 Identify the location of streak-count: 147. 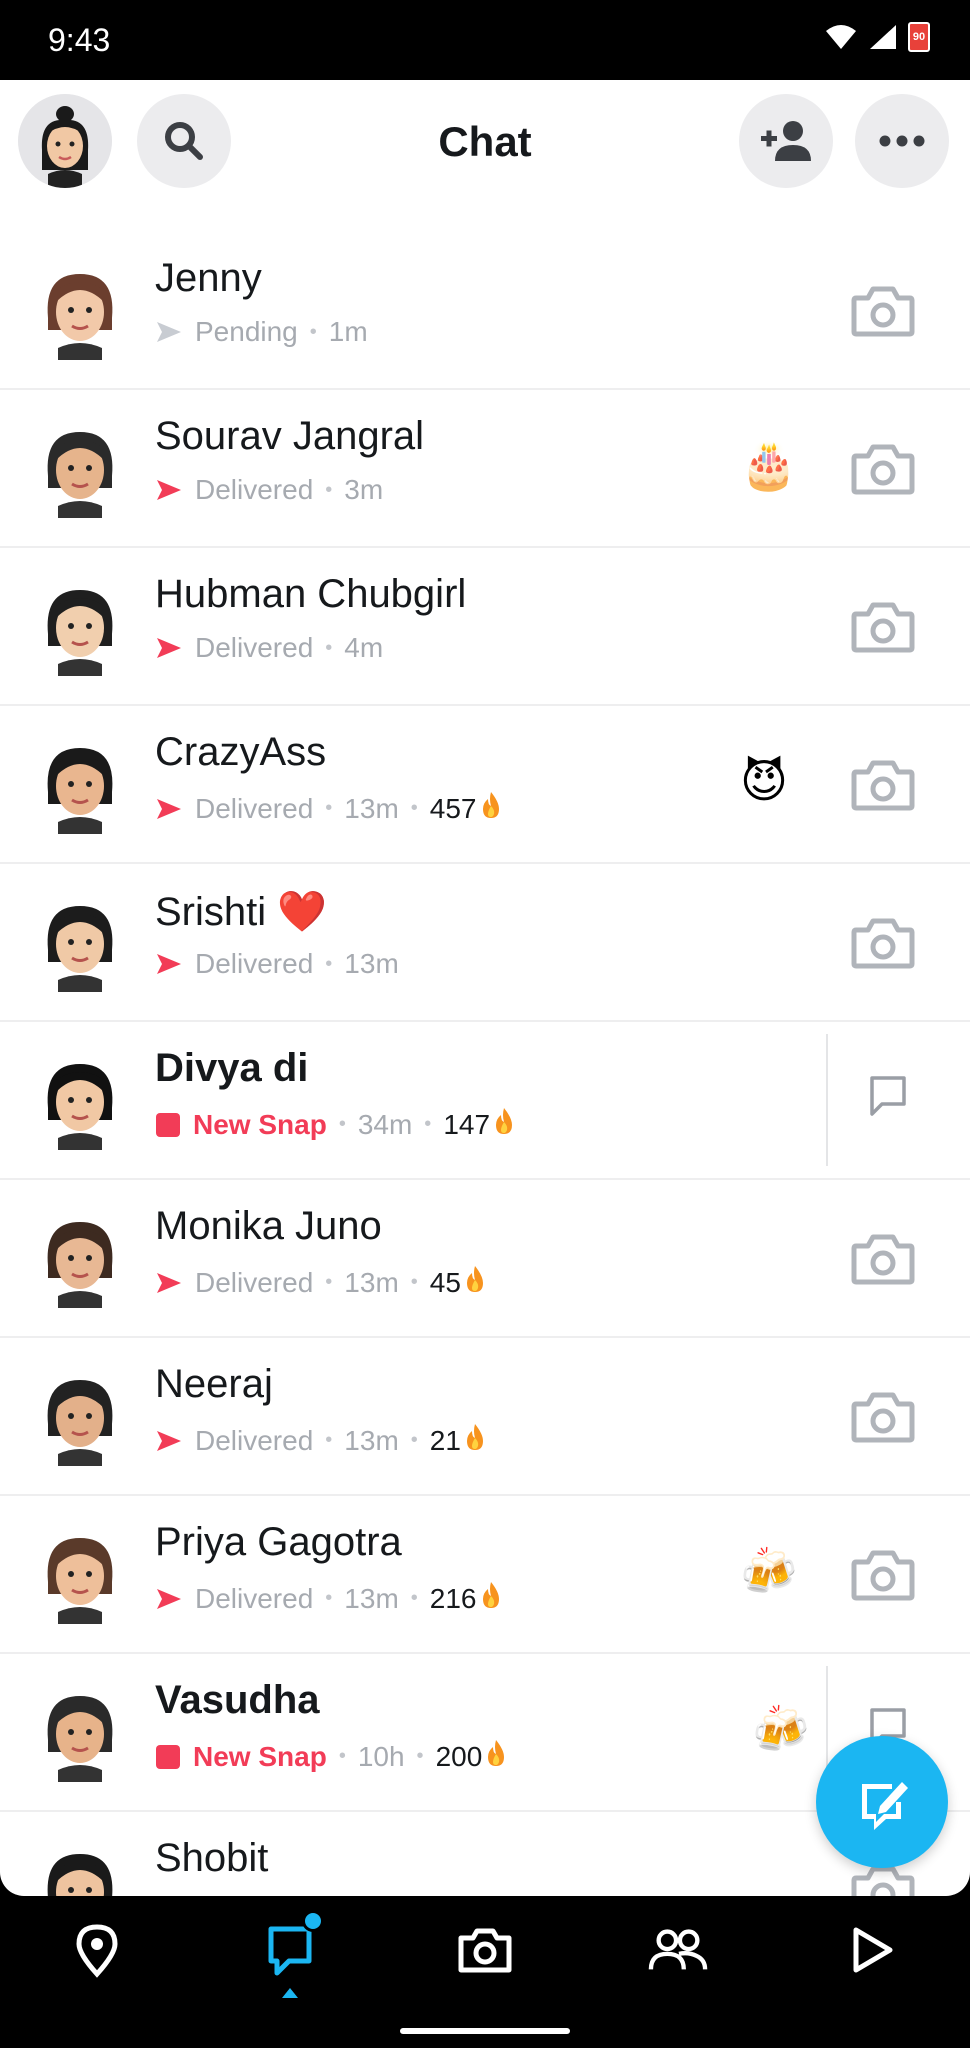
(467, 1124).